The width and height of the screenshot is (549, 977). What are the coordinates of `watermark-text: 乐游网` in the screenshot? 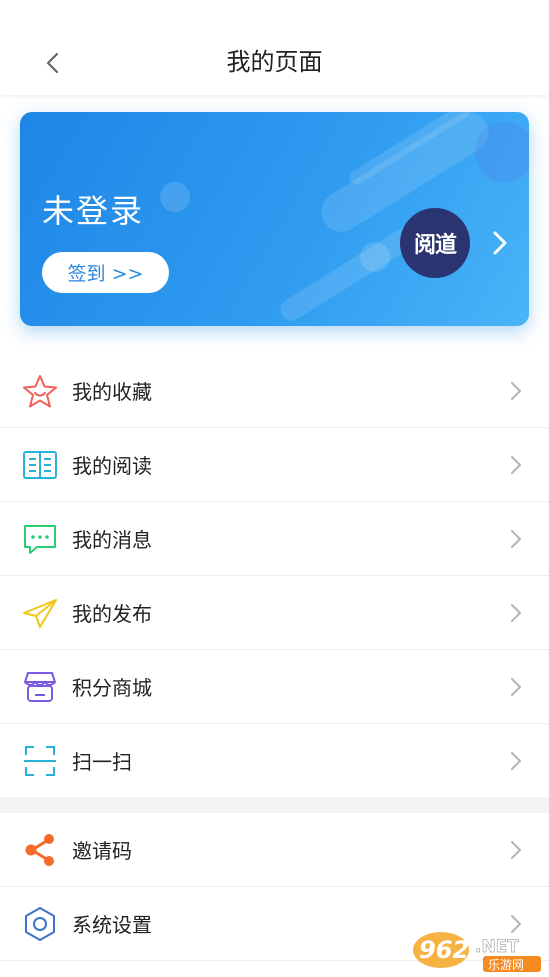 It's located at (506, 965).